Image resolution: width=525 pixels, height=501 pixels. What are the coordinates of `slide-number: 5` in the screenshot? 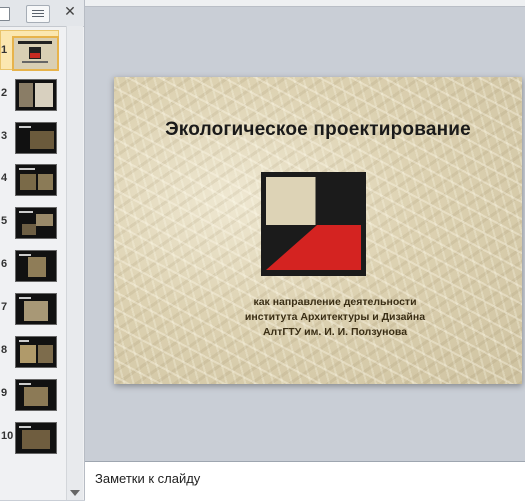 It's located at (4, 221).